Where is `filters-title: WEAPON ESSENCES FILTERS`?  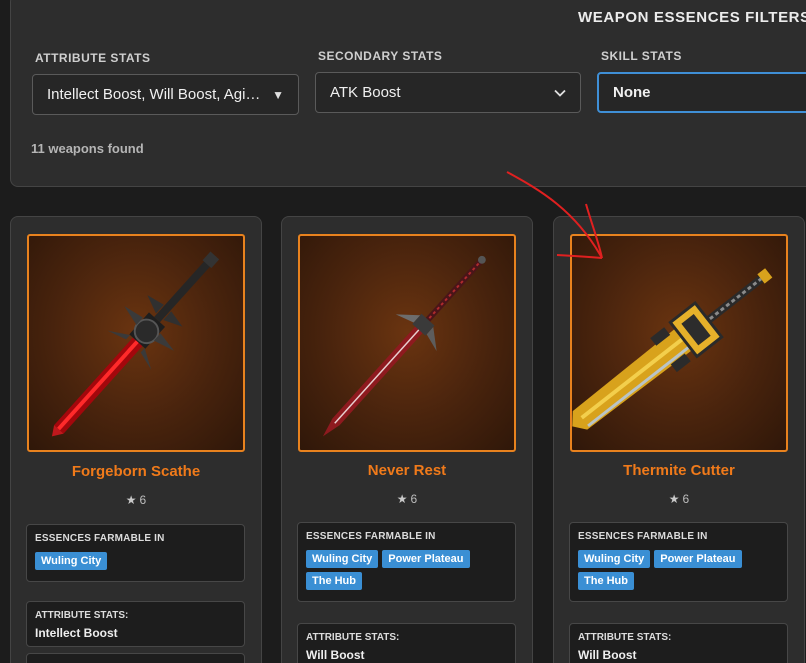 filters-title: WEAPON ESSENCES FILTERS is located at coordinates (692, 17).